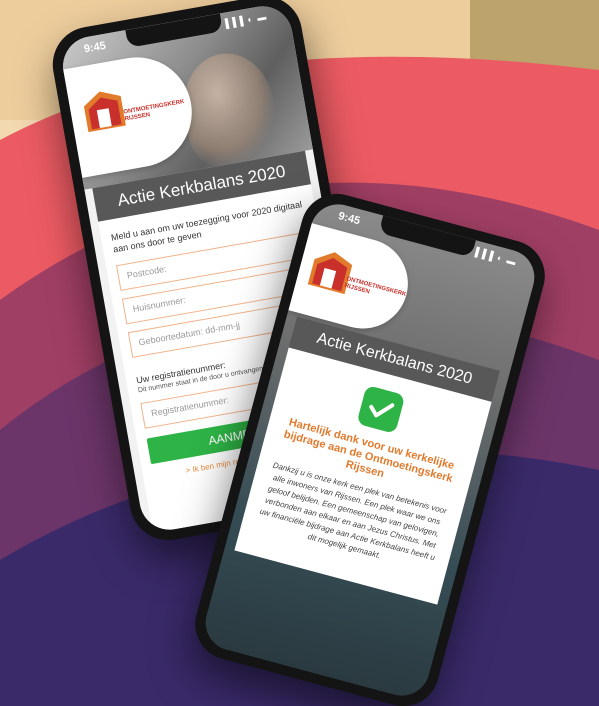 The image size is (599, 706). What do you see at coordinates (190, 406) in the screenshot?
I see `registration-number-placeholder: Registratienummer:` at bounding box center [190, 406].